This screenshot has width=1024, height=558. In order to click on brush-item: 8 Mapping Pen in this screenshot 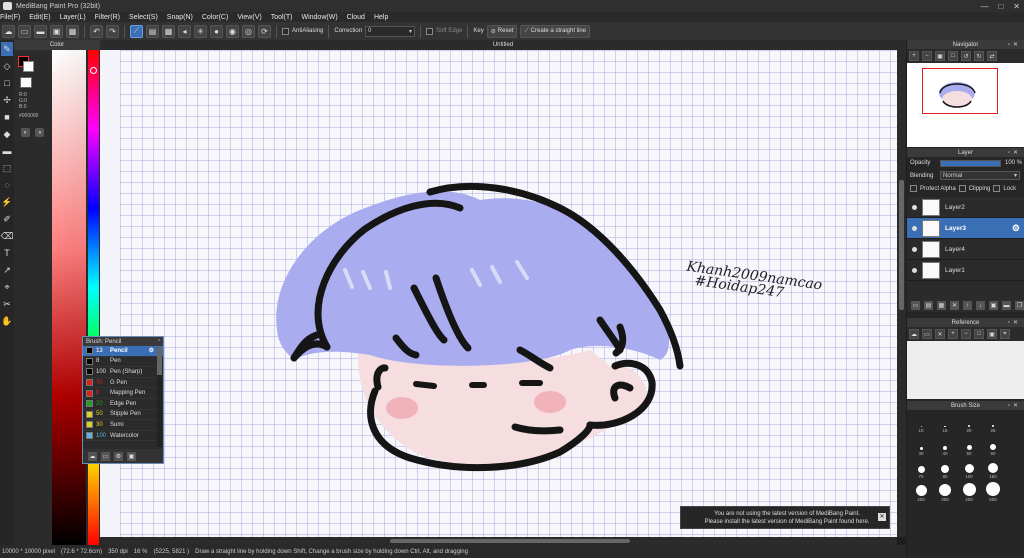, I will do `click(123, 393)`.